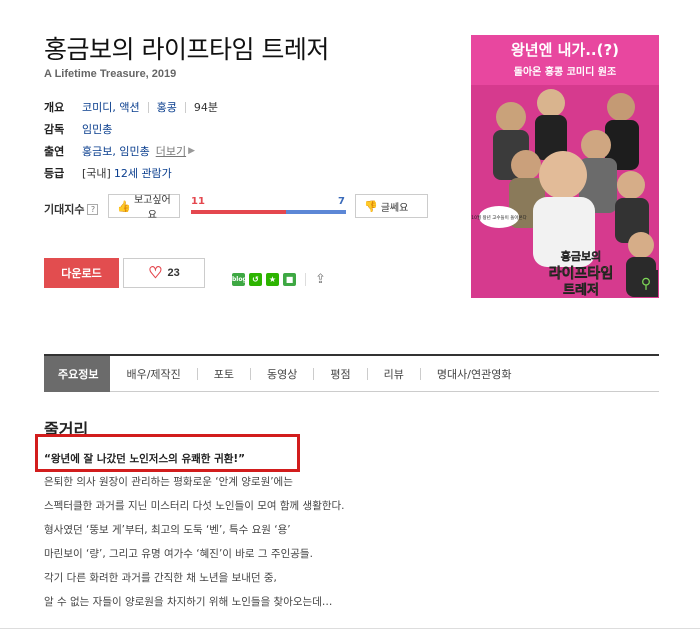  I want to click on movie-subtitle: A Lifetime Treasure, 2019, so click(110, 74).